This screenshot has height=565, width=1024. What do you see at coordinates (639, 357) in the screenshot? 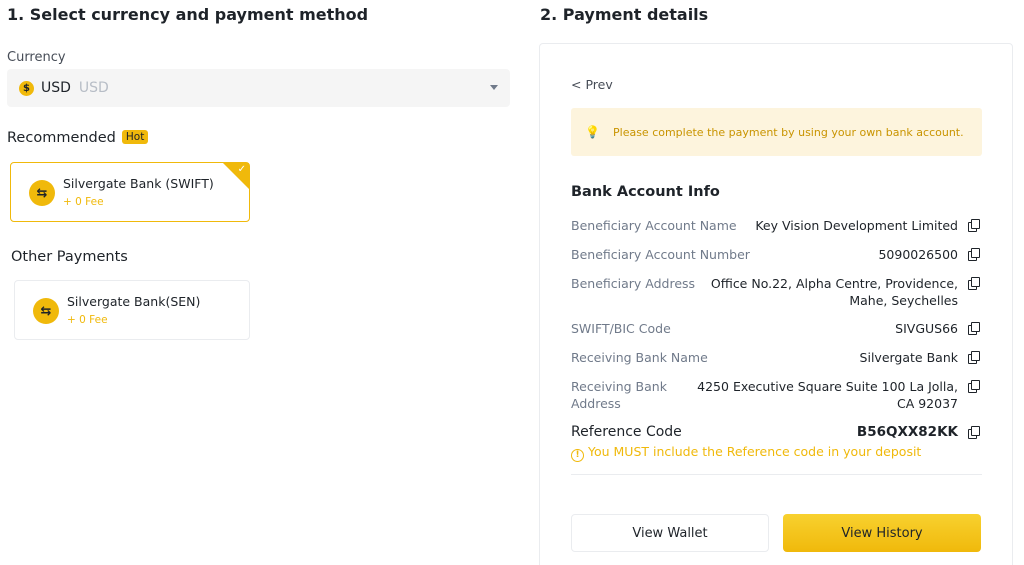
I see `receiving-bank-name-label: Receiving Bank Name` at bounding box center [639, 357].